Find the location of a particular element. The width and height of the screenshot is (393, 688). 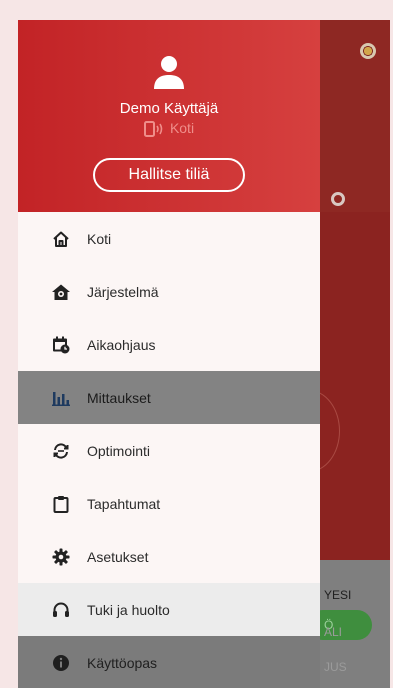

system-icon is located at coordinates (61, 292).